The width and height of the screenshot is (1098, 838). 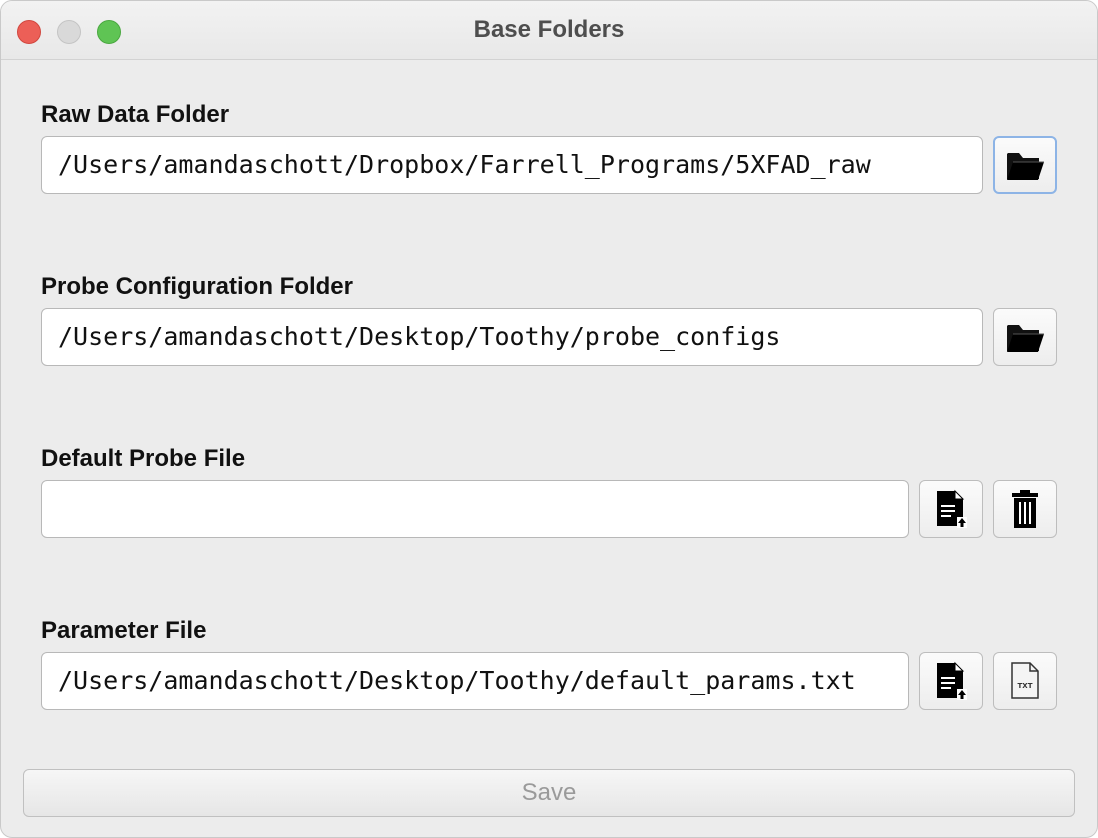 I want to click on parameter-file-label: Parameter File, so click(x=124, y=630).